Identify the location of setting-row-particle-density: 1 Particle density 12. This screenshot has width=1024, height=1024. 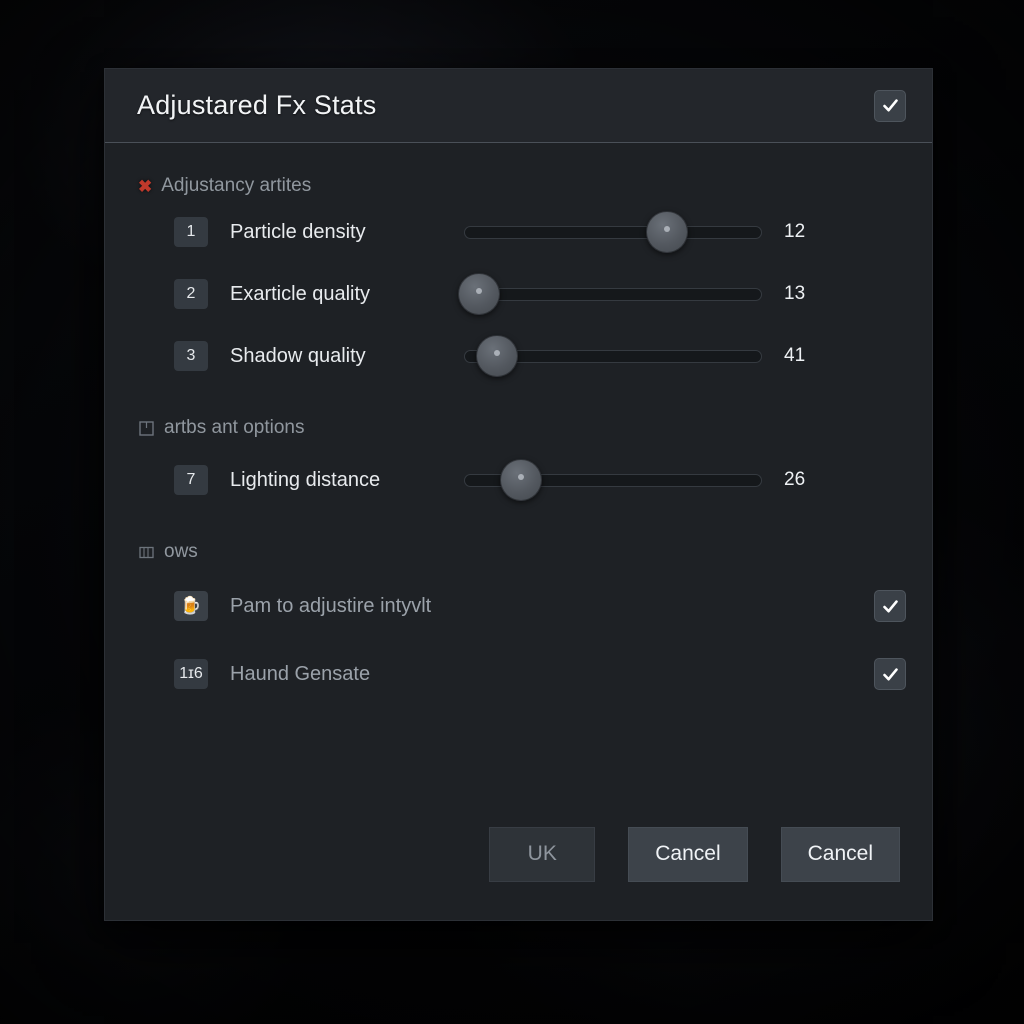
(518, 232).